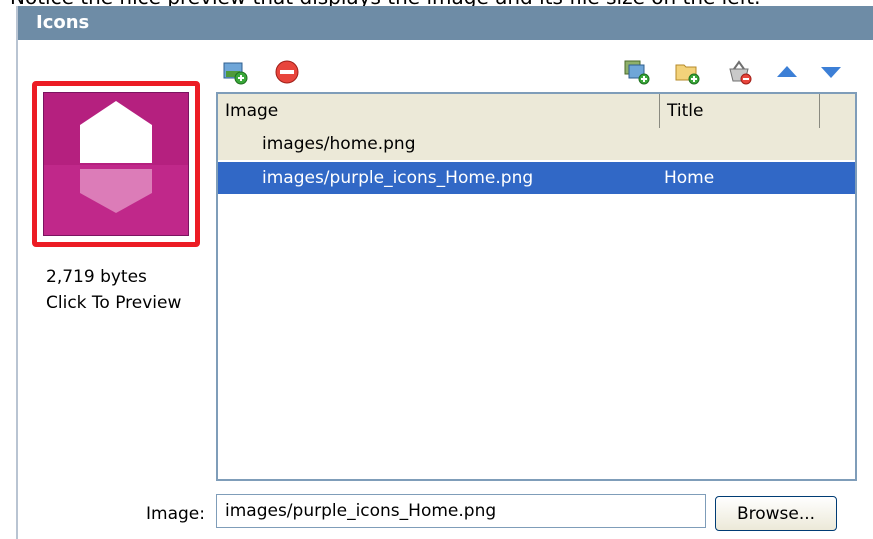 Image resolution: width=873 pixels, height=539 pixels. Describe the element at coordinates (461, 511) in the screenshot. I see `image-path-input` at that location.